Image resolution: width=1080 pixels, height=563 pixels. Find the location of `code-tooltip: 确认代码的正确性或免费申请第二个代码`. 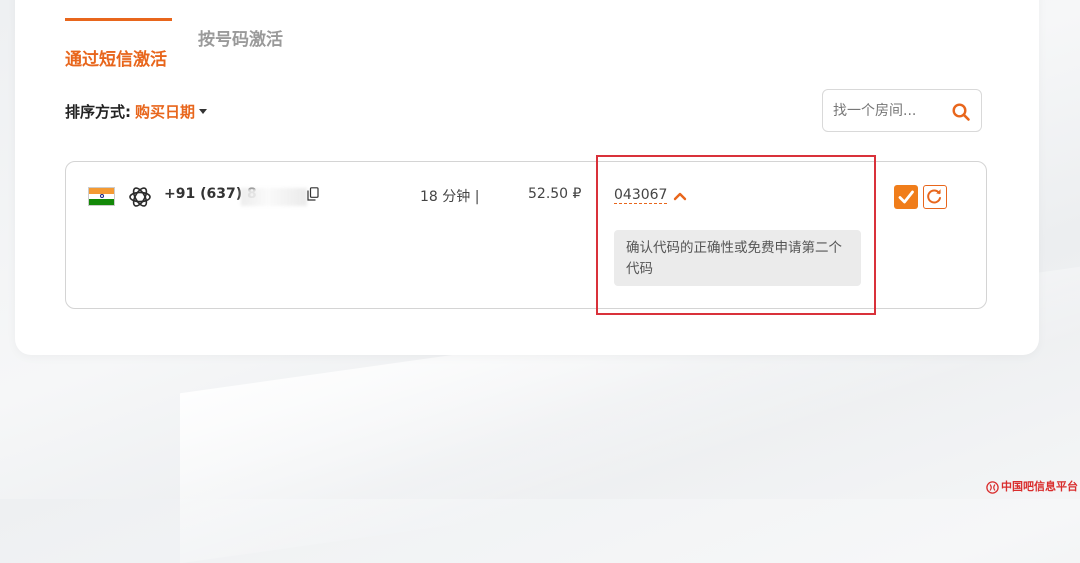

code-tooltip: 确认代码的正确性或免费申请第二个代码 is located at coordinates (737, 258).